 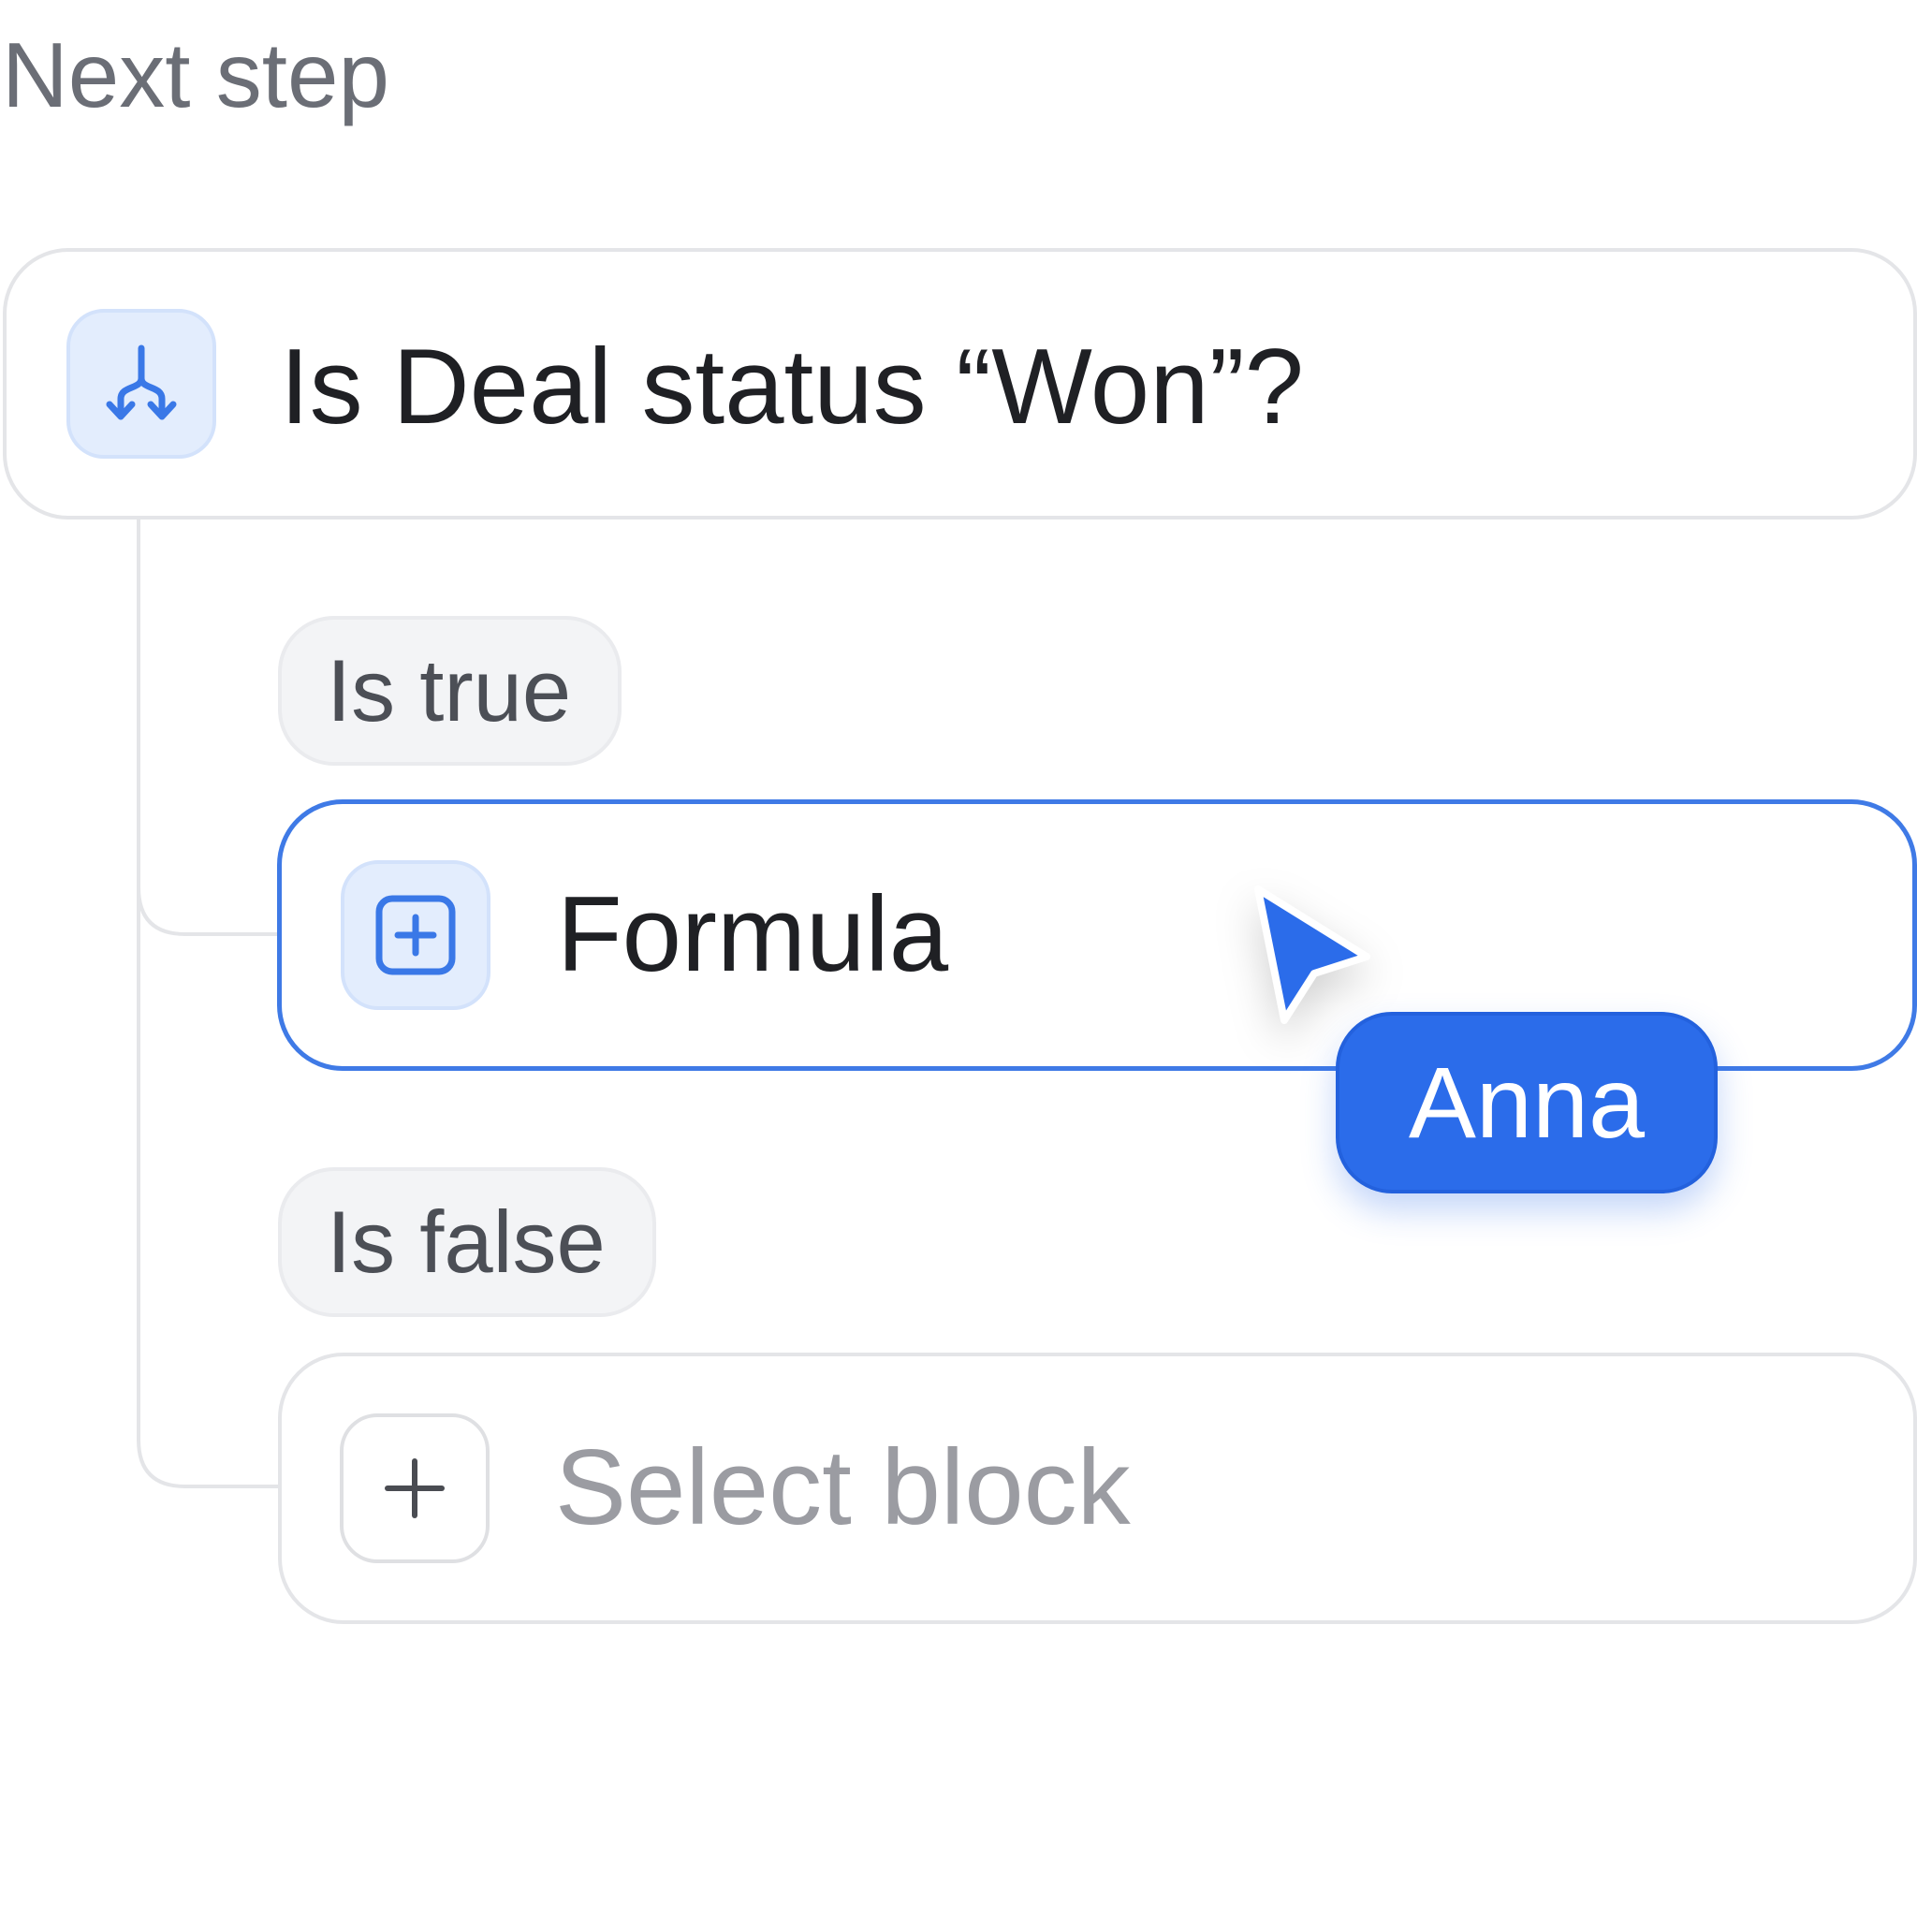 I want to click on cursor-arrow-icon, so click(x=1312, y=955).